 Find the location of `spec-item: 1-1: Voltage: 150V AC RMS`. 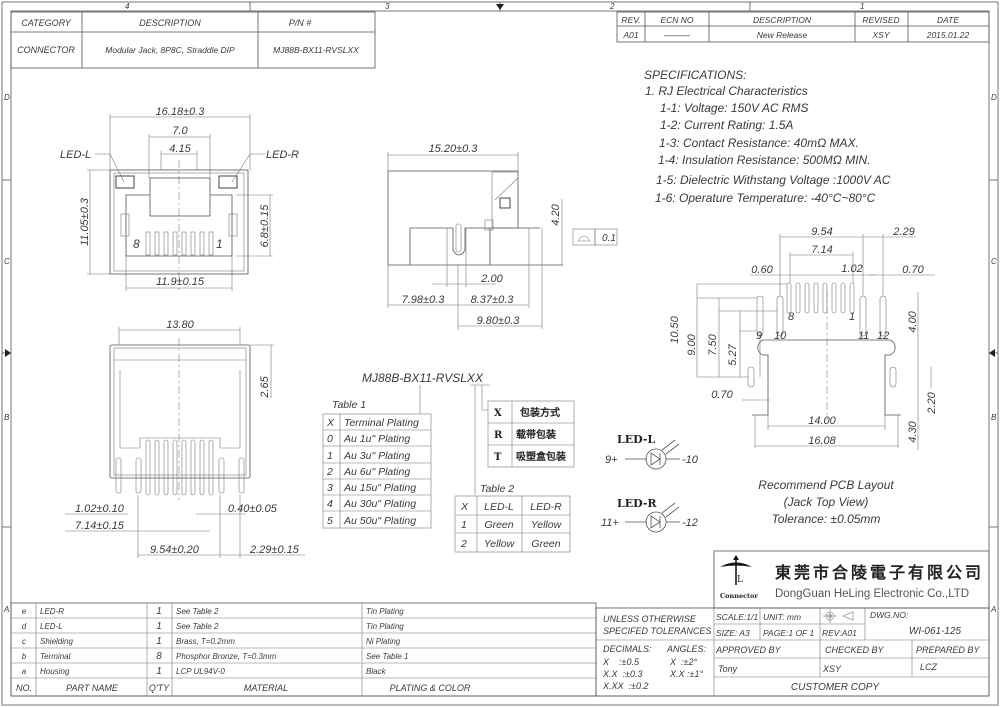

spec-item: 1-1: Voltage: 150V AC RMS is located at coordinates (734, 108).